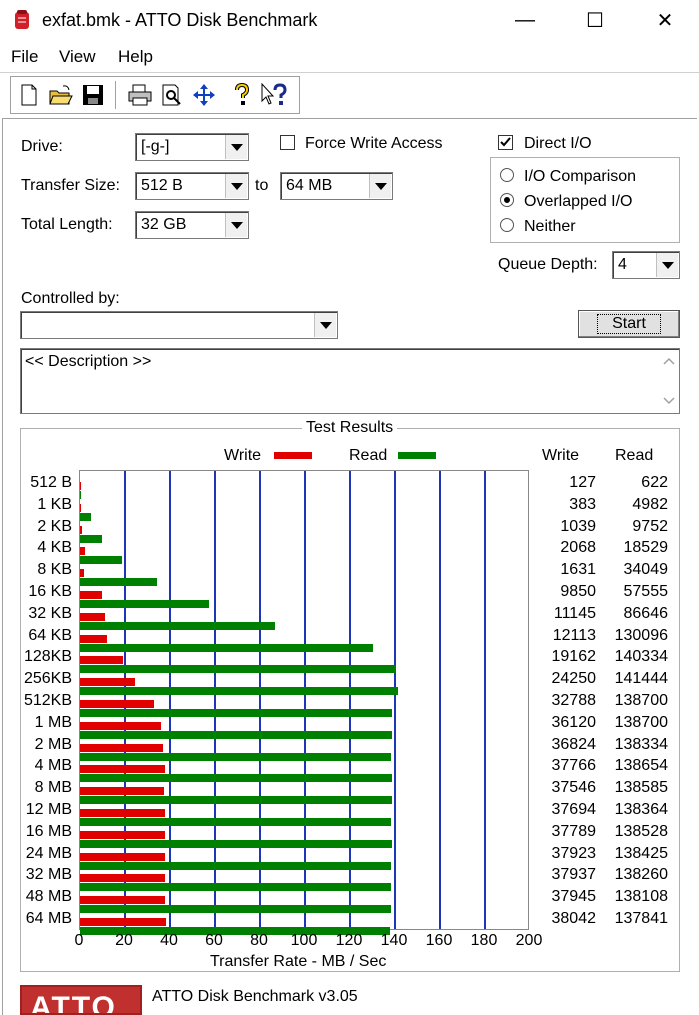  I want to click on write-value: 37945, so click(574, 897).